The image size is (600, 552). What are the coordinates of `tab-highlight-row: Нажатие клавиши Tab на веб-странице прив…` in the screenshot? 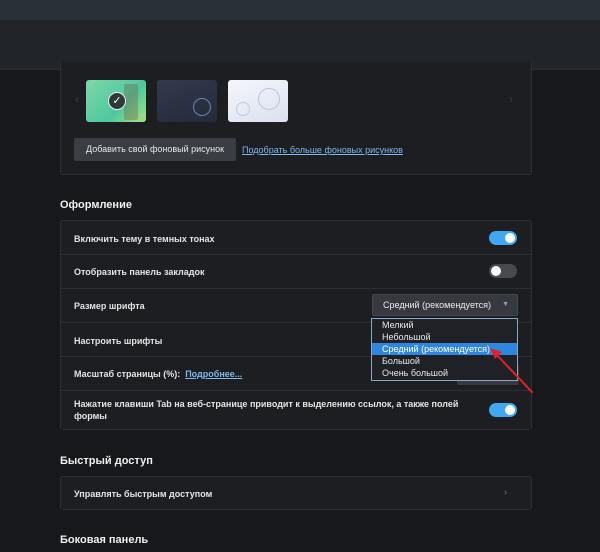 It's located at (296, 410).